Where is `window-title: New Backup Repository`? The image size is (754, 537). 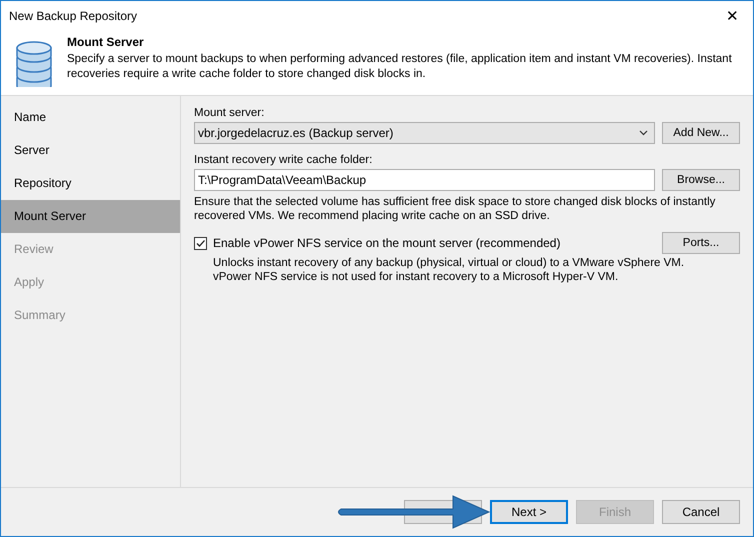 window-title: New Backup Repository is located at coordinates (73, 16).